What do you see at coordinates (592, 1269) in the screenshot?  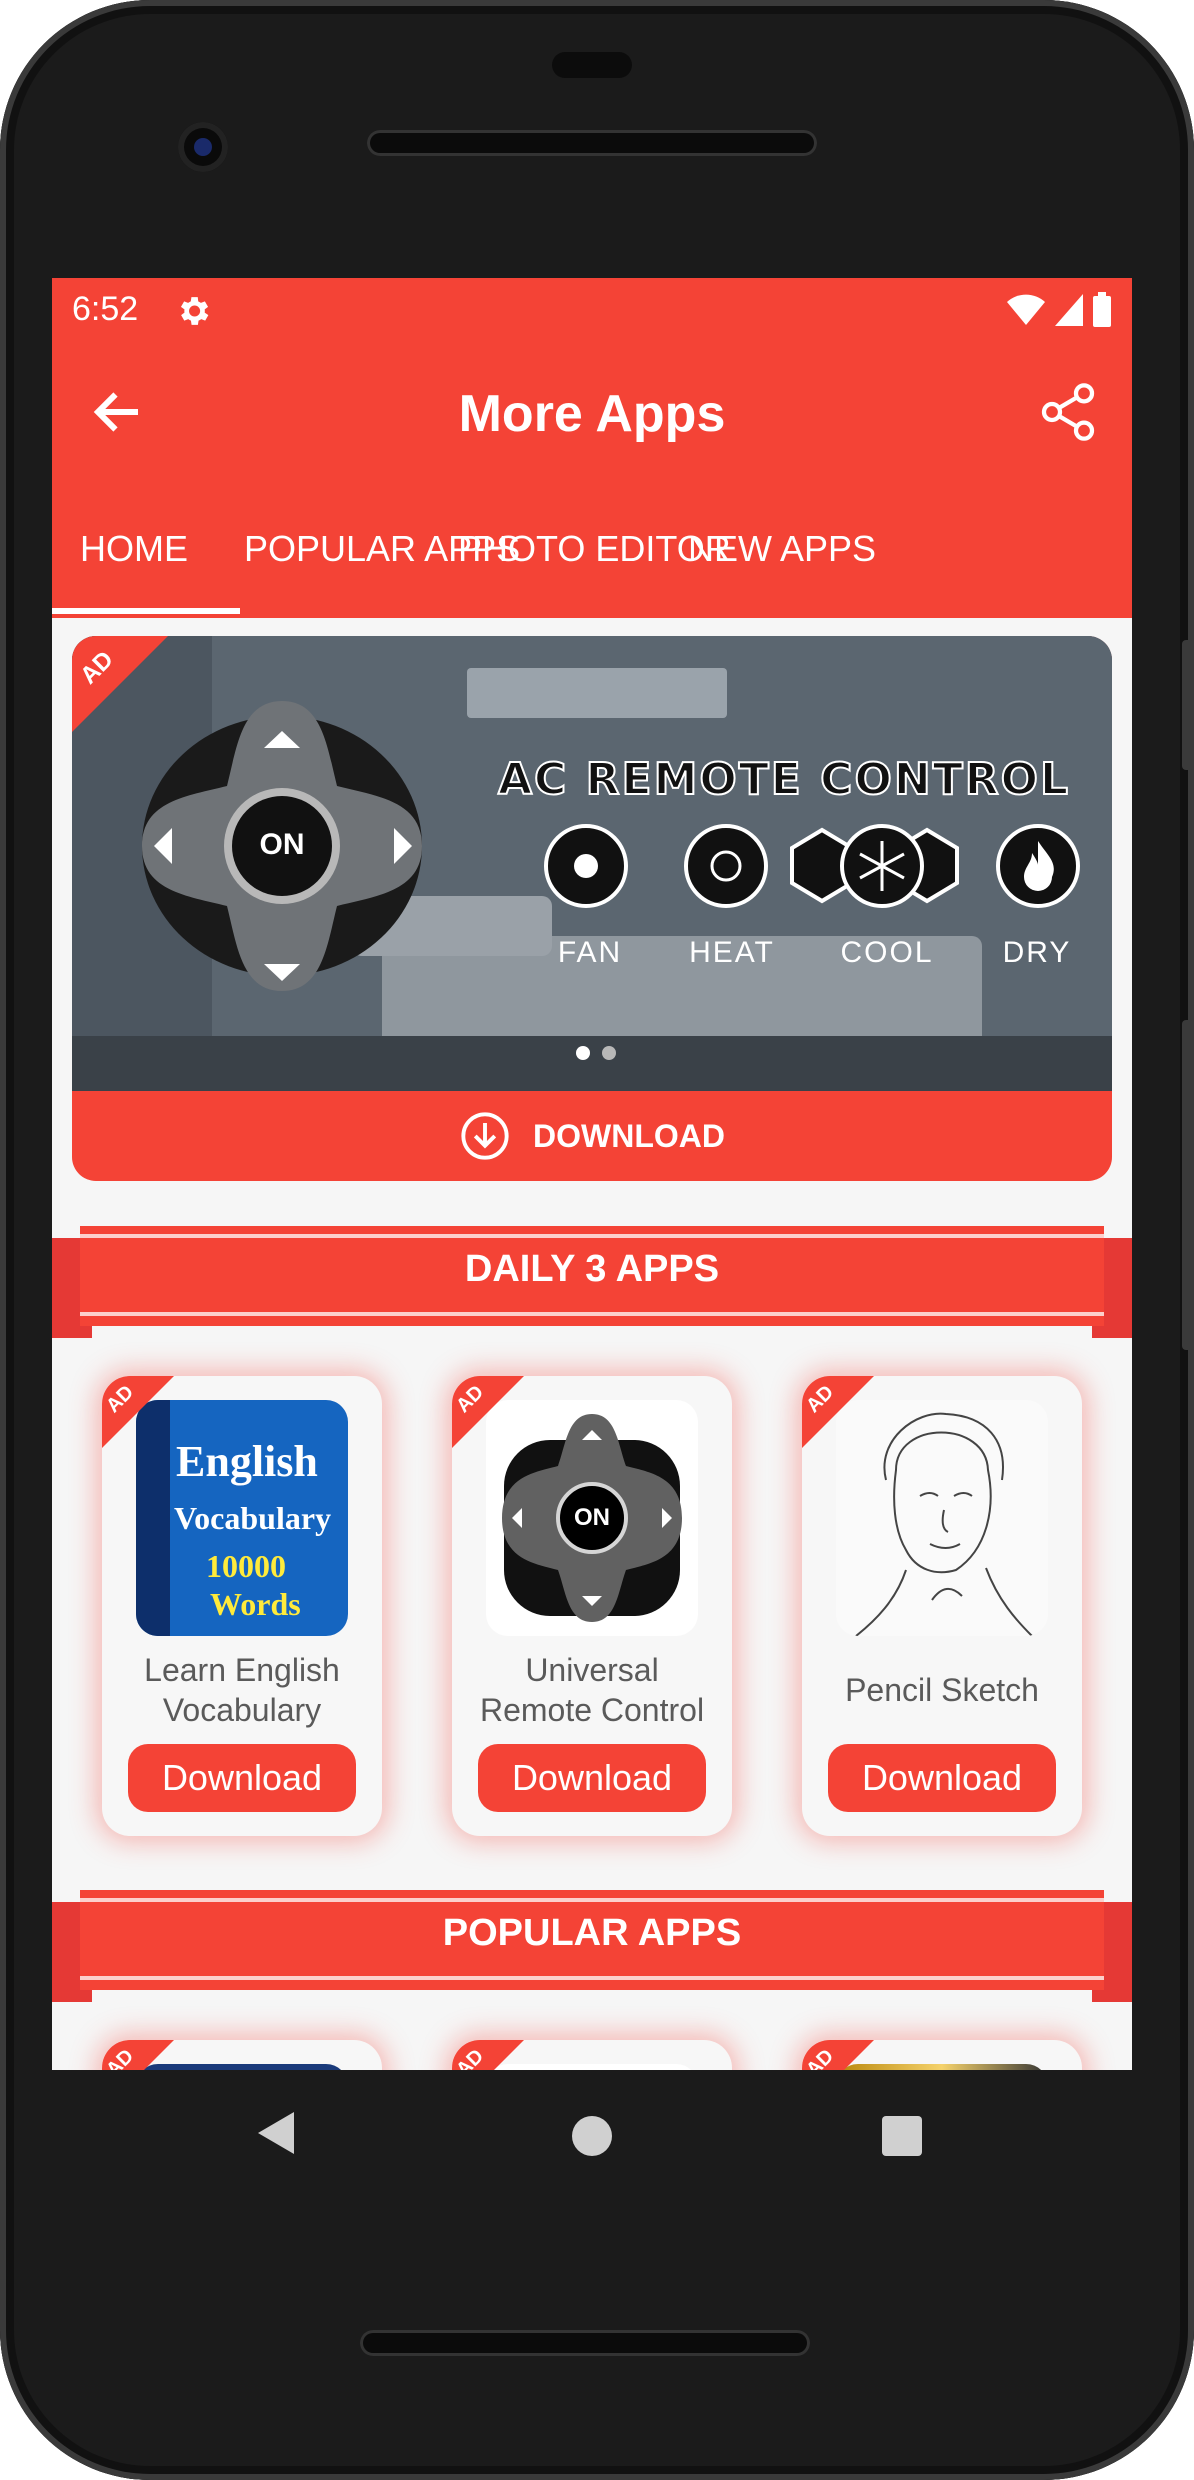 I see `daily-apps-title: DAILY 3 APPS` at bounding box center [592, 1269].